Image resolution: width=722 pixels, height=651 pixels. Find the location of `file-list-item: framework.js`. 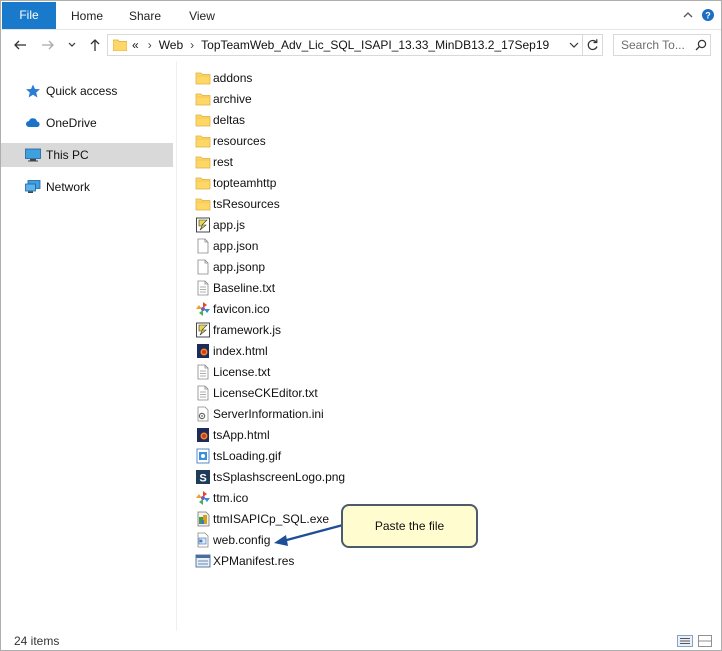

file-list-item: framework.js is located at coordinates (273, 330).